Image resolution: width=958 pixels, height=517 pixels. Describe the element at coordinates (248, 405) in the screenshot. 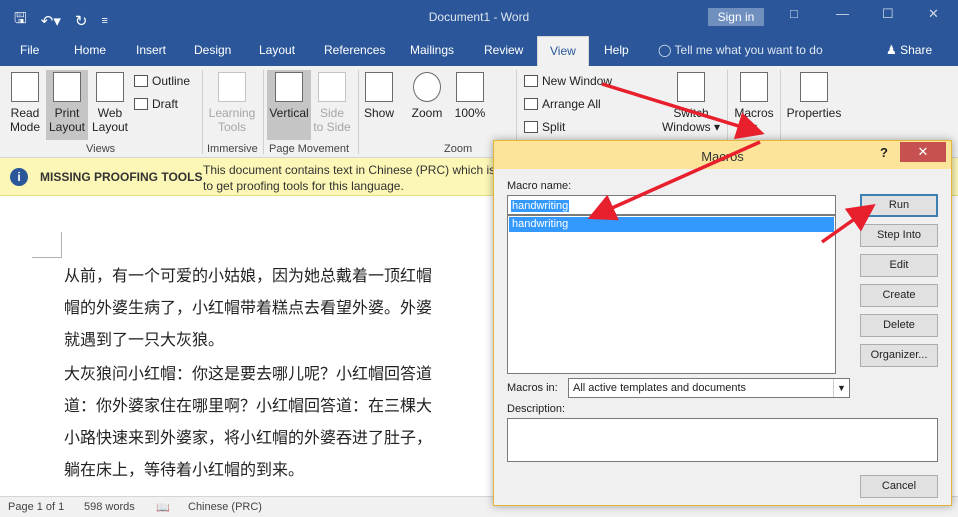

I see `text-line: 道：你外婆家住在哪里啊？小红帽回答道：在三棵大` at that location.